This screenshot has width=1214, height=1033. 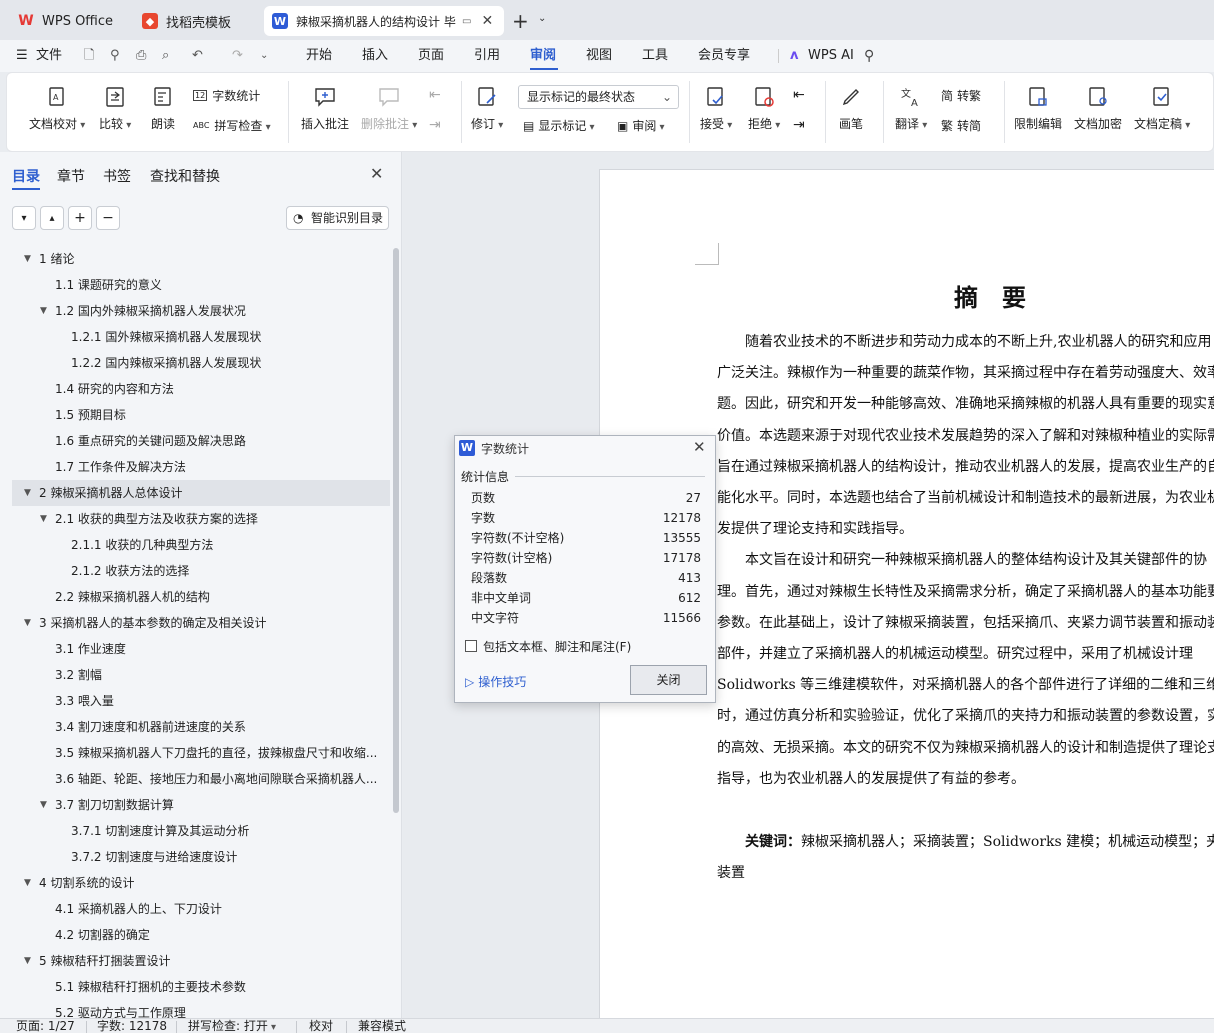 I want to click on toc-item: 1.5 预期目标, so click(x=195, y=415).